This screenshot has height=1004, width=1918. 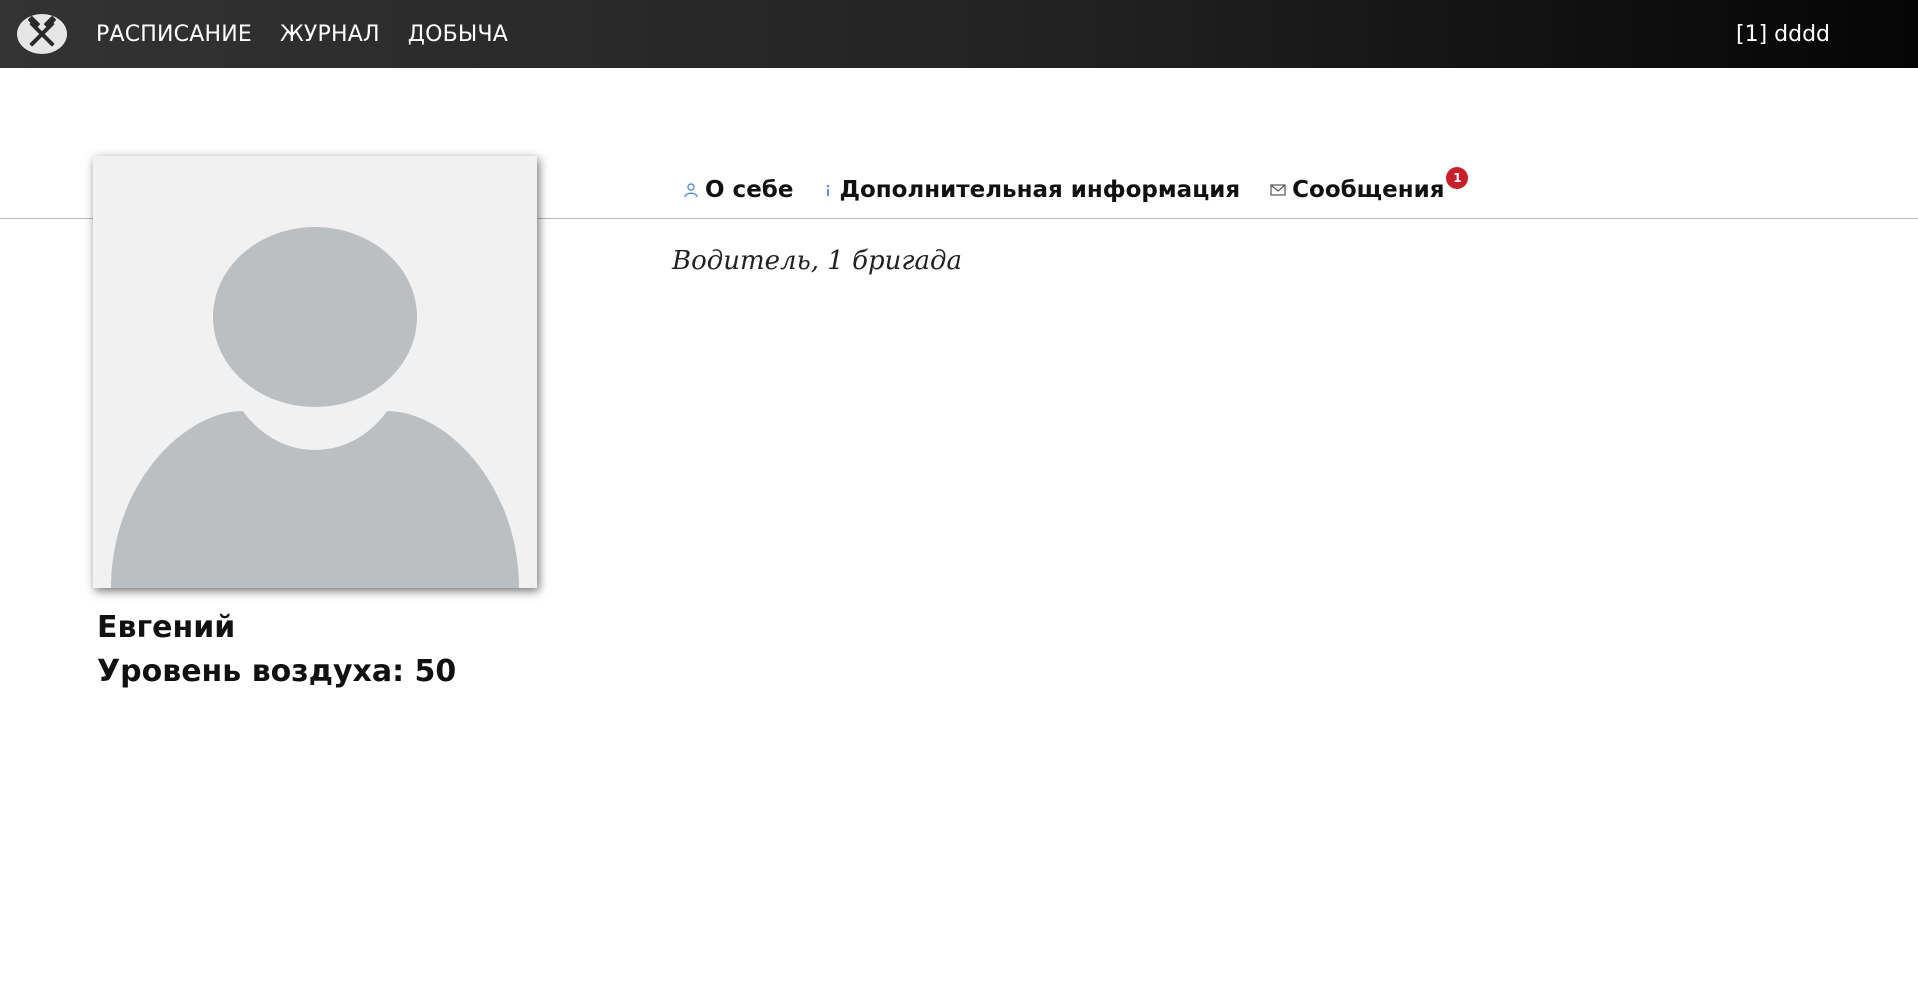 I want to click on crossed-hammers-icon, so click(x=42, y=31).